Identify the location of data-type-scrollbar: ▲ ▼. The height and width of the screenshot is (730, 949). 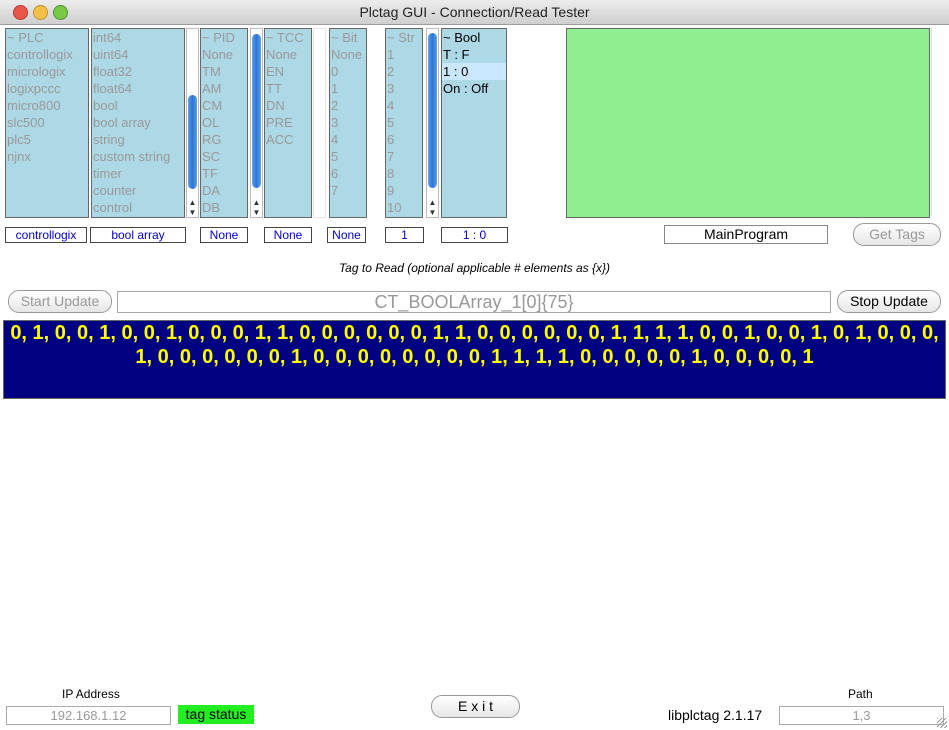
(192, 123).